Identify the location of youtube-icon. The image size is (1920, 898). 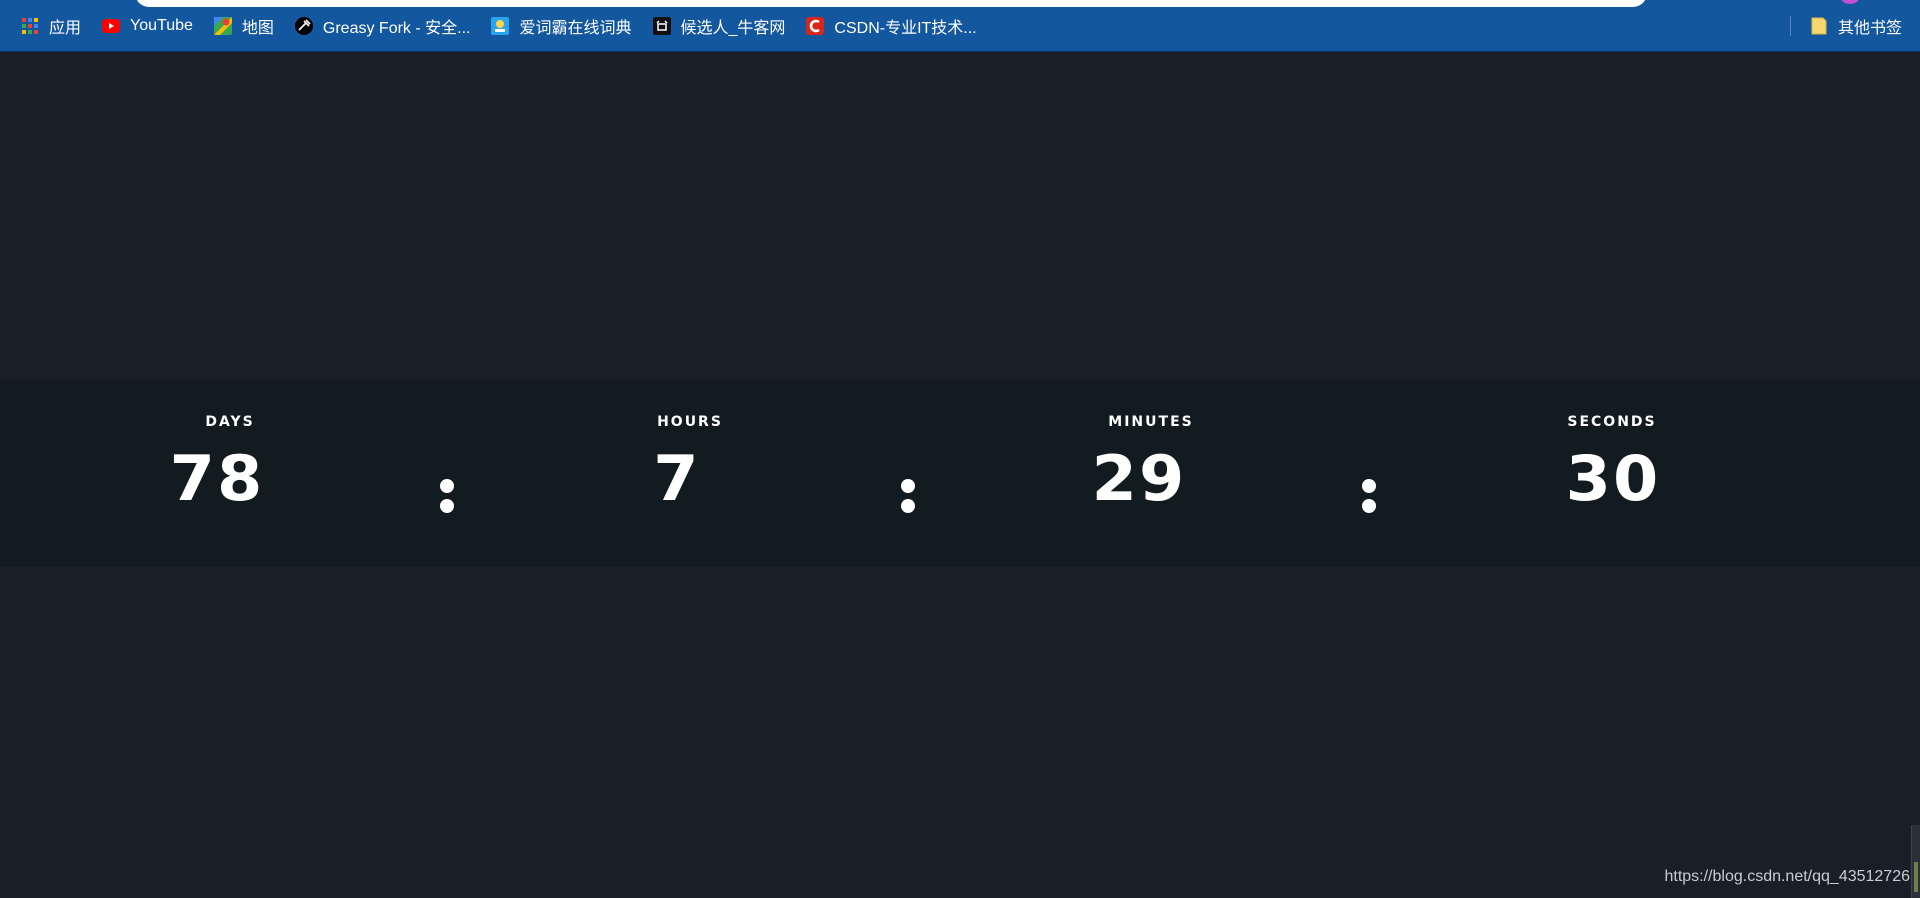
(111, 26).